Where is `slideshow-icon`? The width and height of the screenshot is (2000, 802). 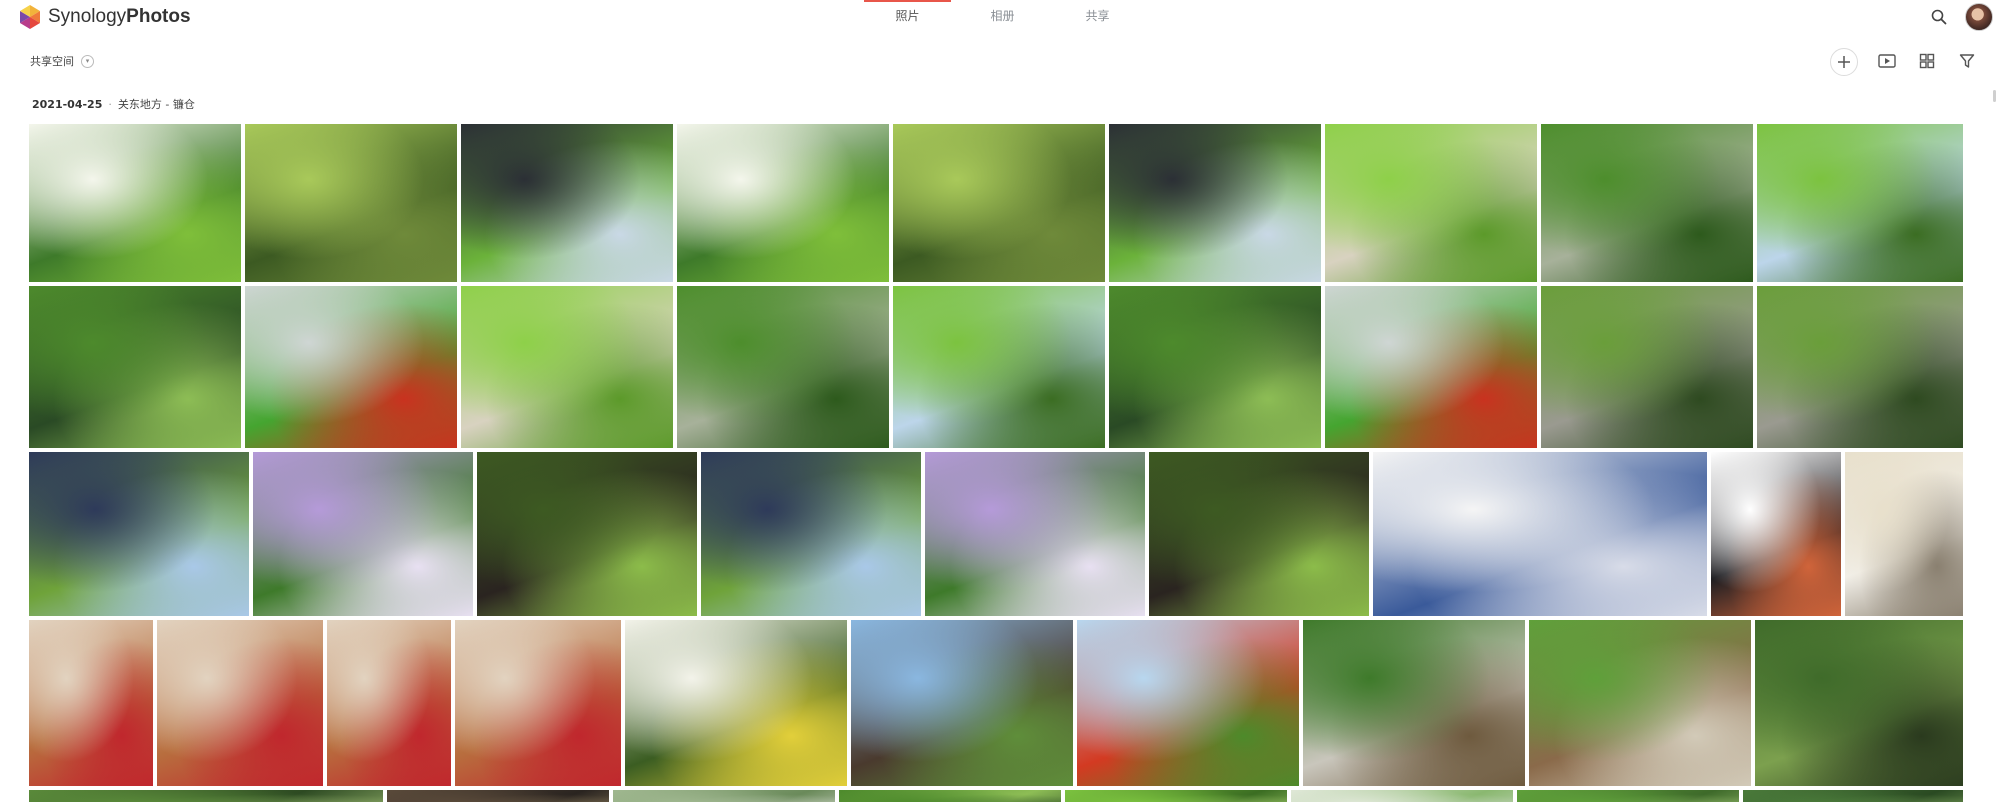 slideshow-icon is located at coordinates (1887, 61).